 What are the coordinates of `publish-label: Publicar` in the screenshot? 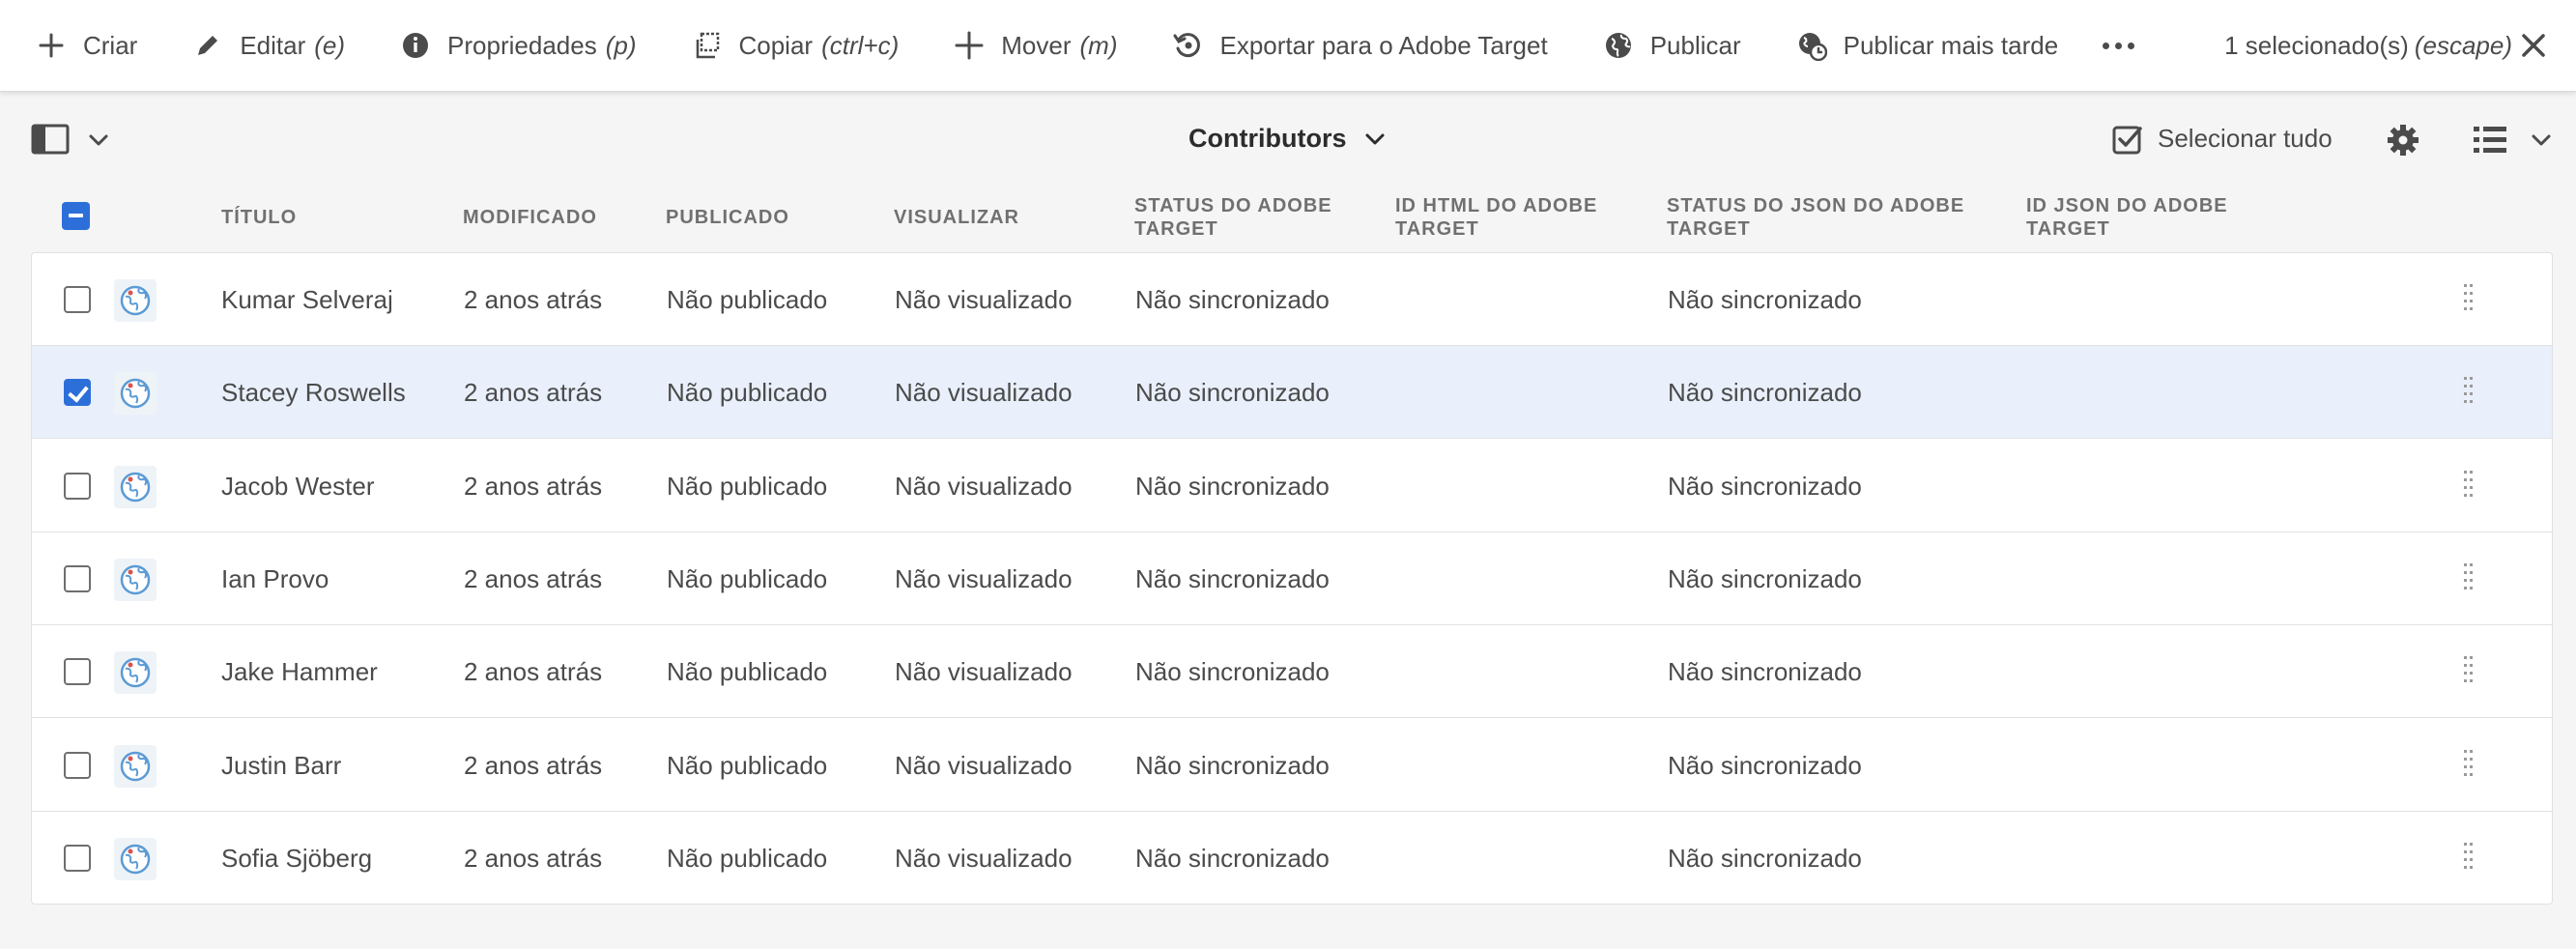 It's located at (1695, 45).